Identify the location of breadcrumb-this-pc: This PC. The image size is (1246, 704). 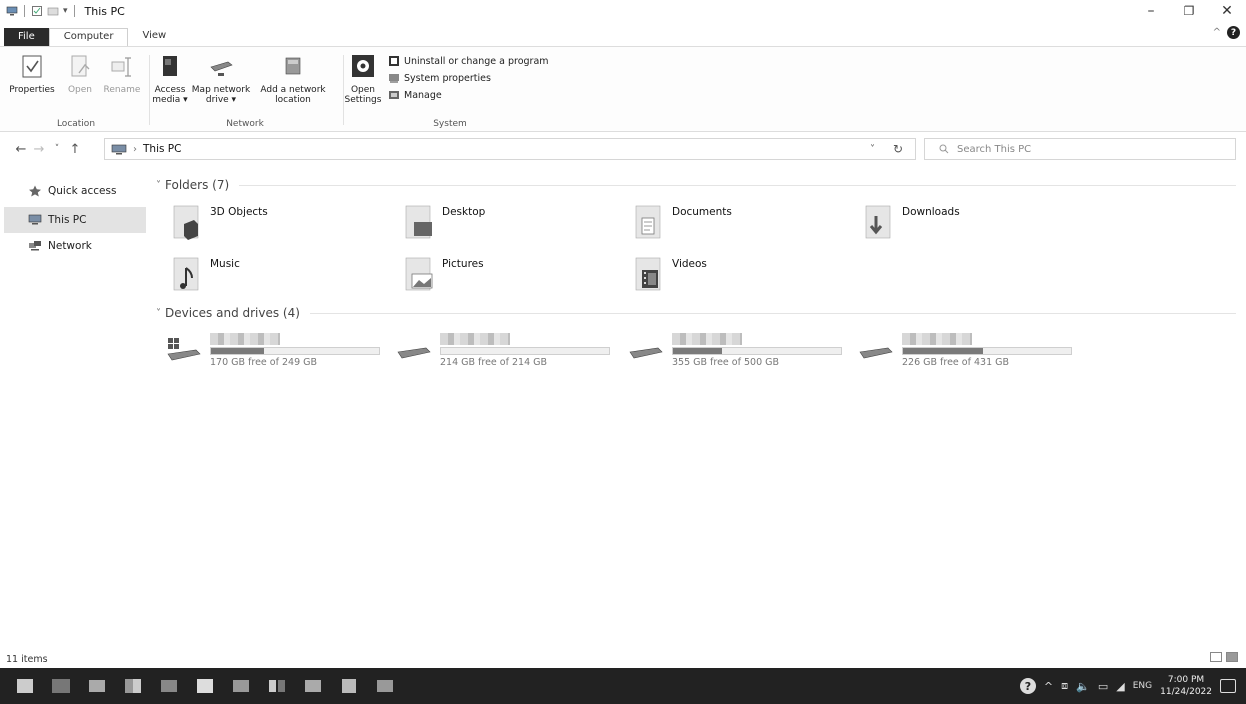
(162, 149).